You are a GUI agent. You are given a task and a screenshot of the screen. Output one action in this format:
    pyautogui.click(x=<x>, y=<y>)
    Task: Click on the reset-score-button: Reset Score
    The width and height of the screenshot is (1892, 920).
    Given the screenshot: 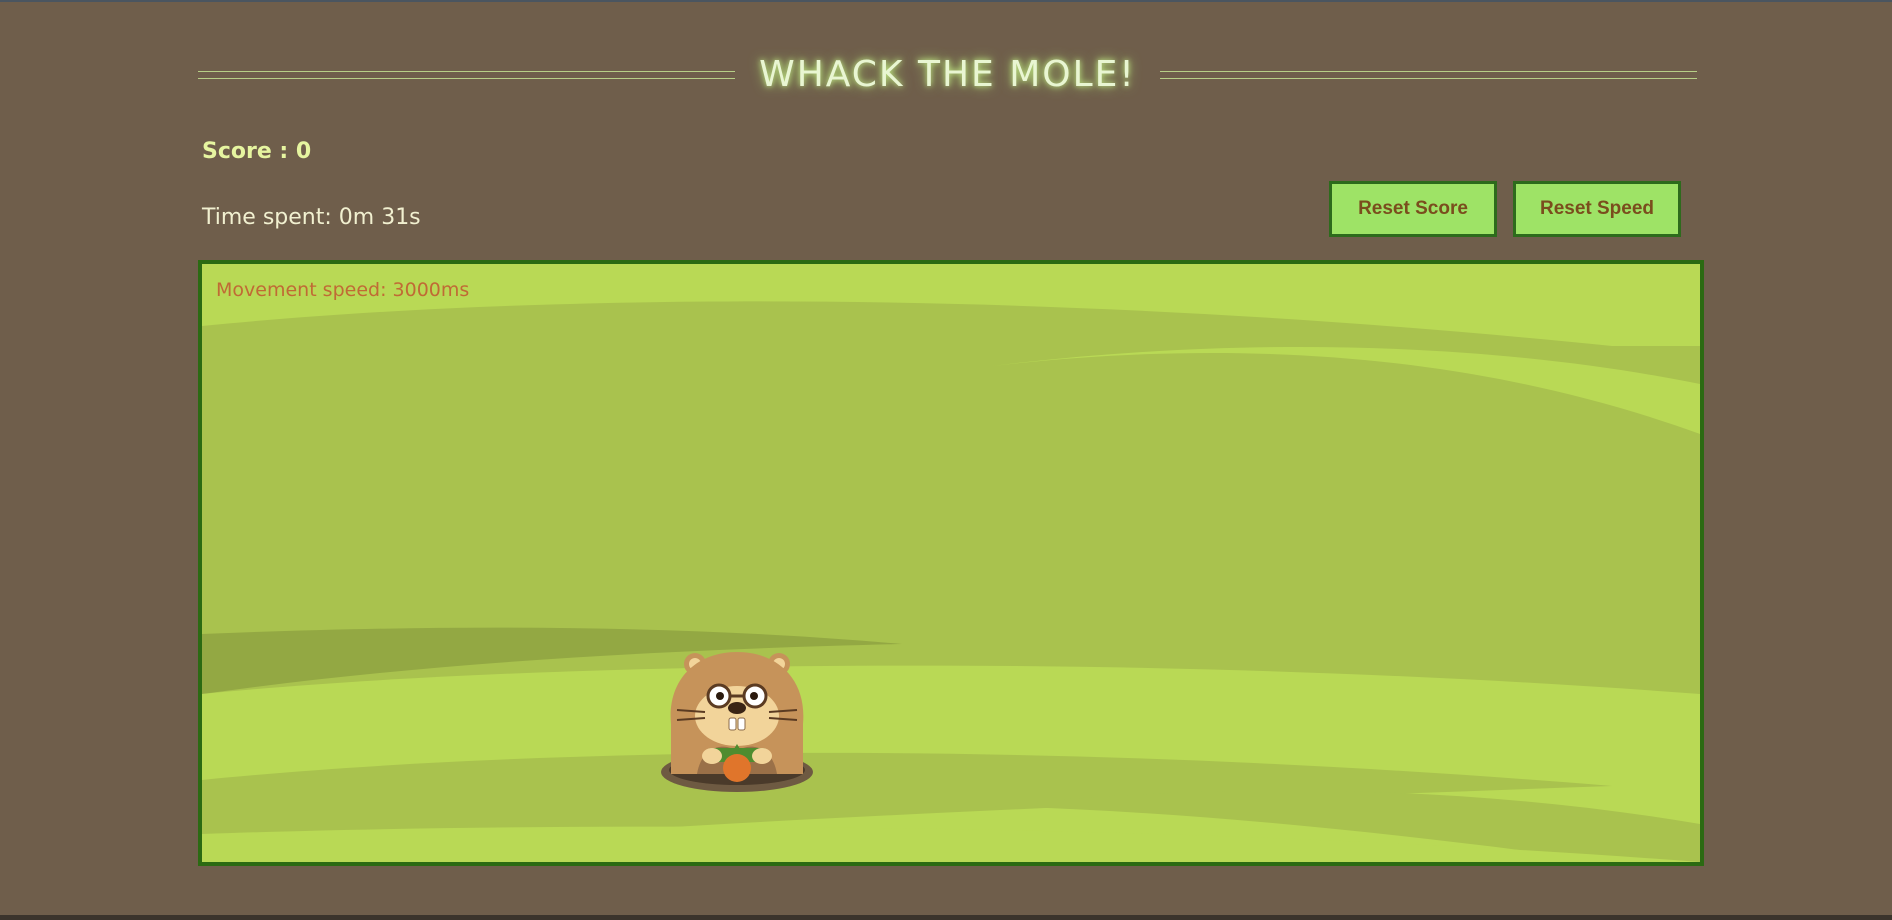 What is the action you would take?
    pyautogui.click(x=1413, y=209)
    